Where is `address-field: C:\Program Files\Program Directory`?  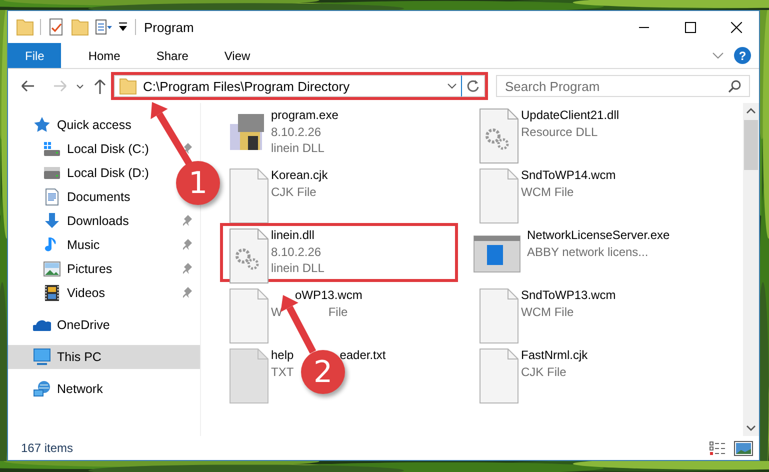 address-field: C:\Program Files\Program Directory is located at coordinates (287, 86).